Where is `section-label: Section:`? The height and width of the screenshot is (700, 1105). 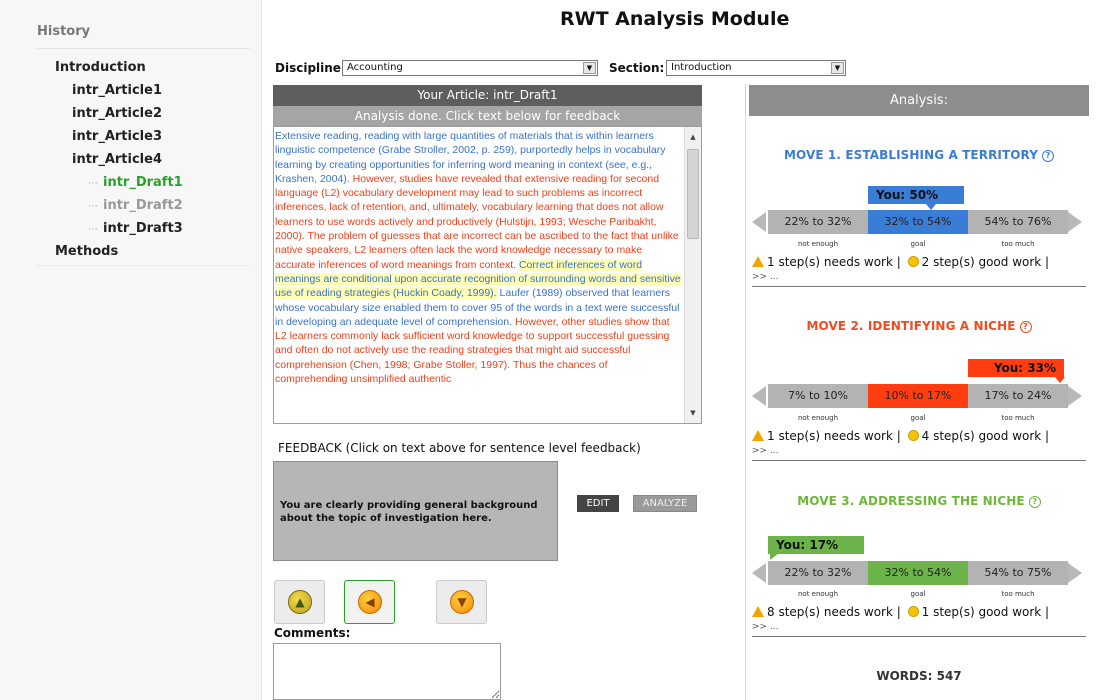
section-label: Section: is located at coordinates (637, 68).